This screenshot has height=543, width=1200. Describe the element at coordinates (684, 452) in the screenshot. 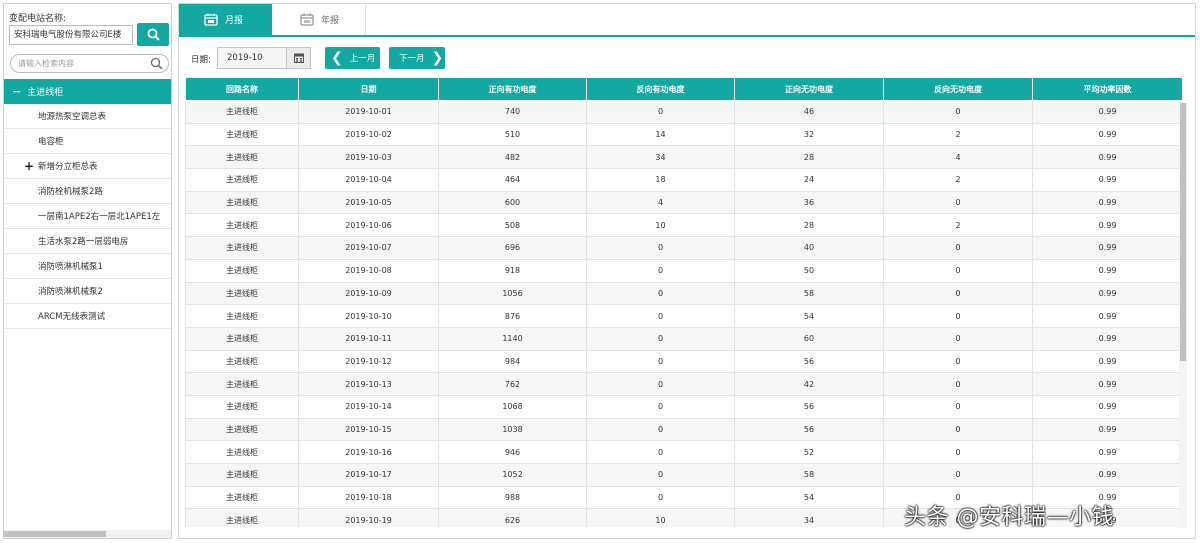

I see `table-row: 主进线柜 2019-10-16 946 0 52 0 0.99` at that location.